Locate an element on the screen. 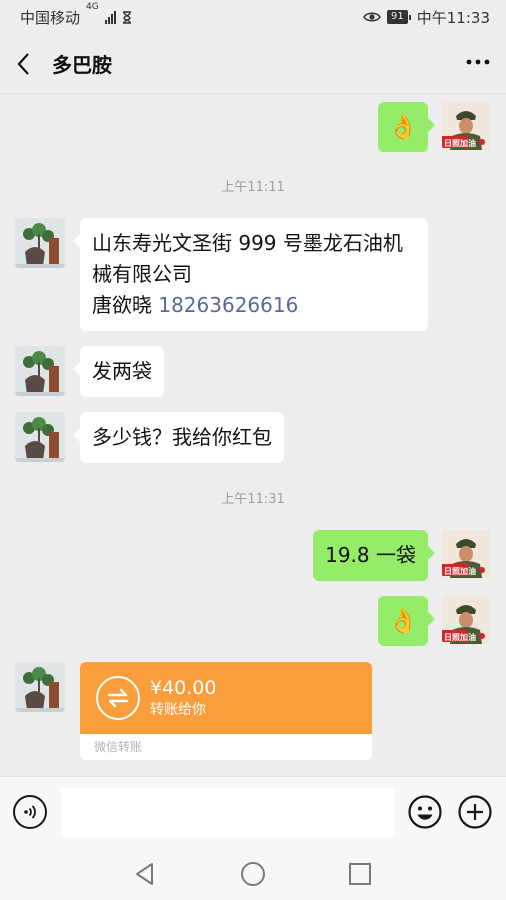 This screenshot has width=506, height=900. emoji-button is located at coordinates (425, 812).